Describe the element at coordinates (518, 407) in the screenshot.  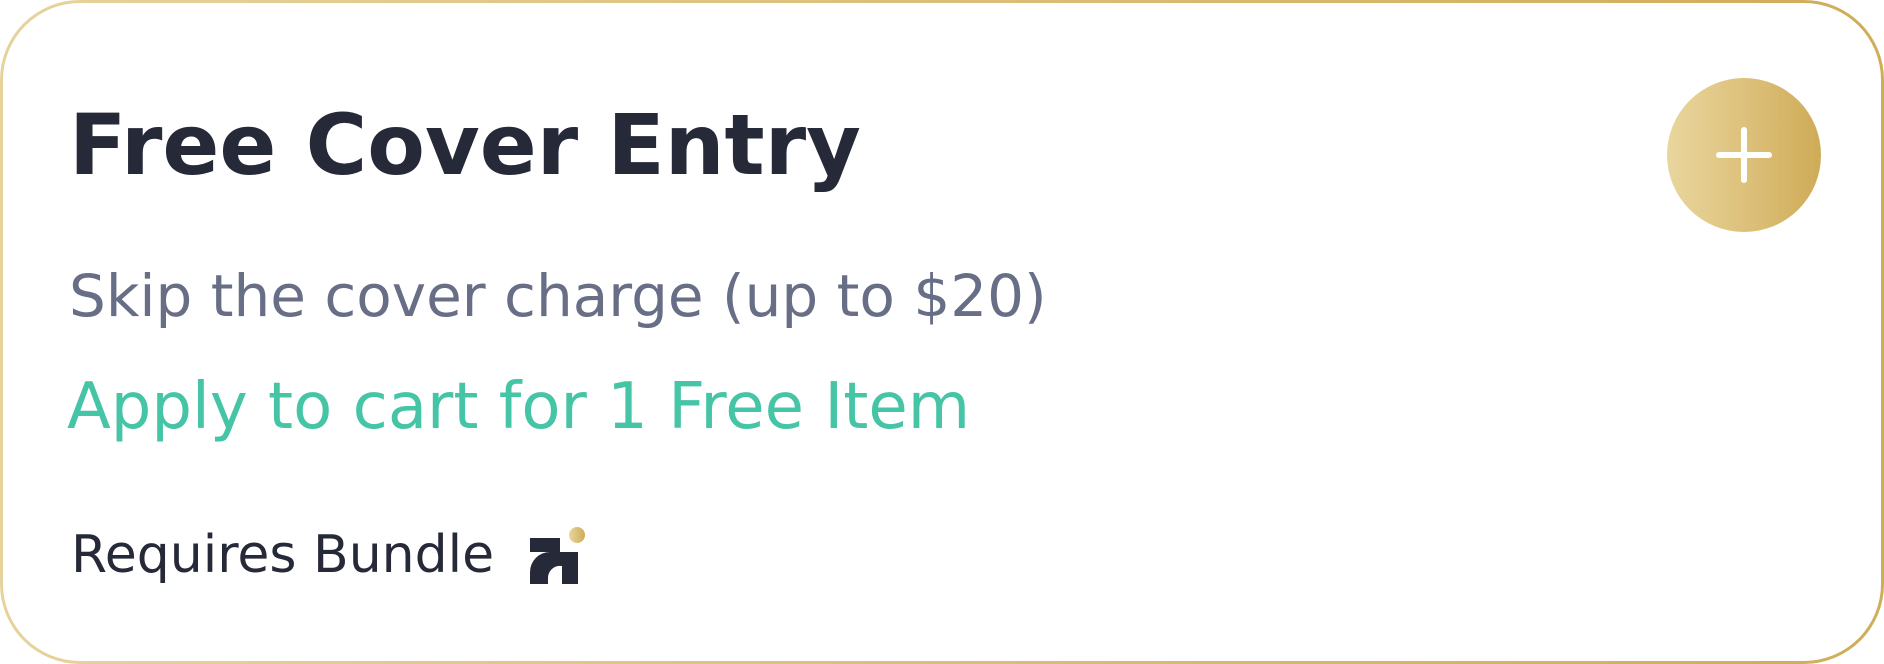
I see `apply-to-cart-link: Apply to cart for 1 Free Item` at that location.